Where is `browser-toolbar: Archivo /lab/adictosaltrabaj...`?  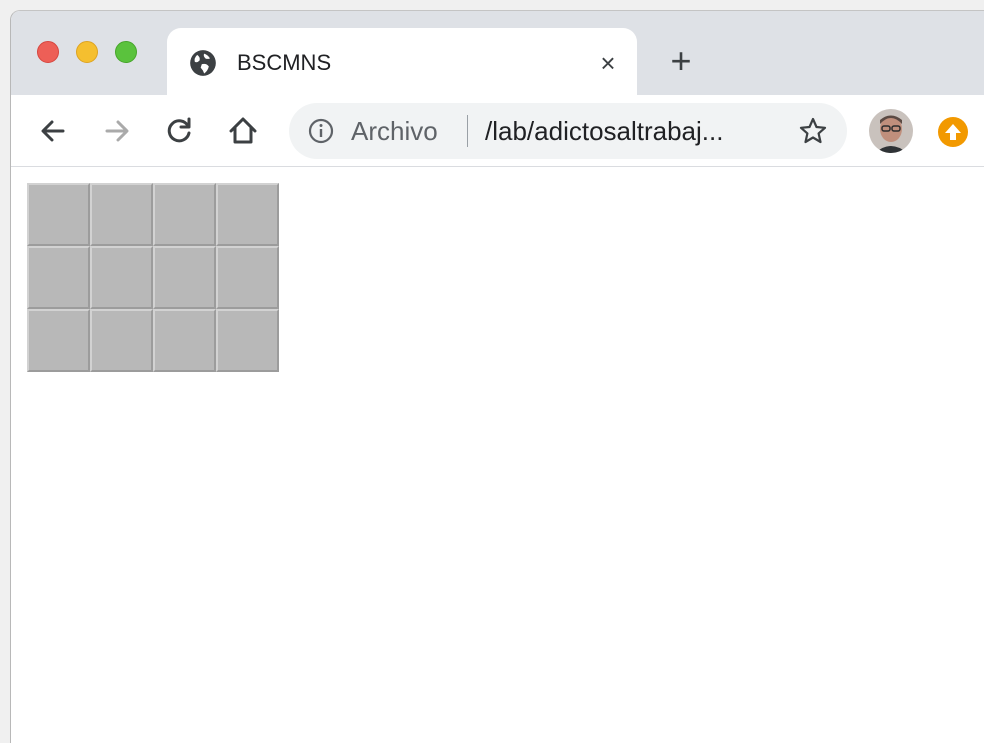
browser-toolbar: Archivo /lab/adictosaltrabaj... is located at coordinates (497, 131).